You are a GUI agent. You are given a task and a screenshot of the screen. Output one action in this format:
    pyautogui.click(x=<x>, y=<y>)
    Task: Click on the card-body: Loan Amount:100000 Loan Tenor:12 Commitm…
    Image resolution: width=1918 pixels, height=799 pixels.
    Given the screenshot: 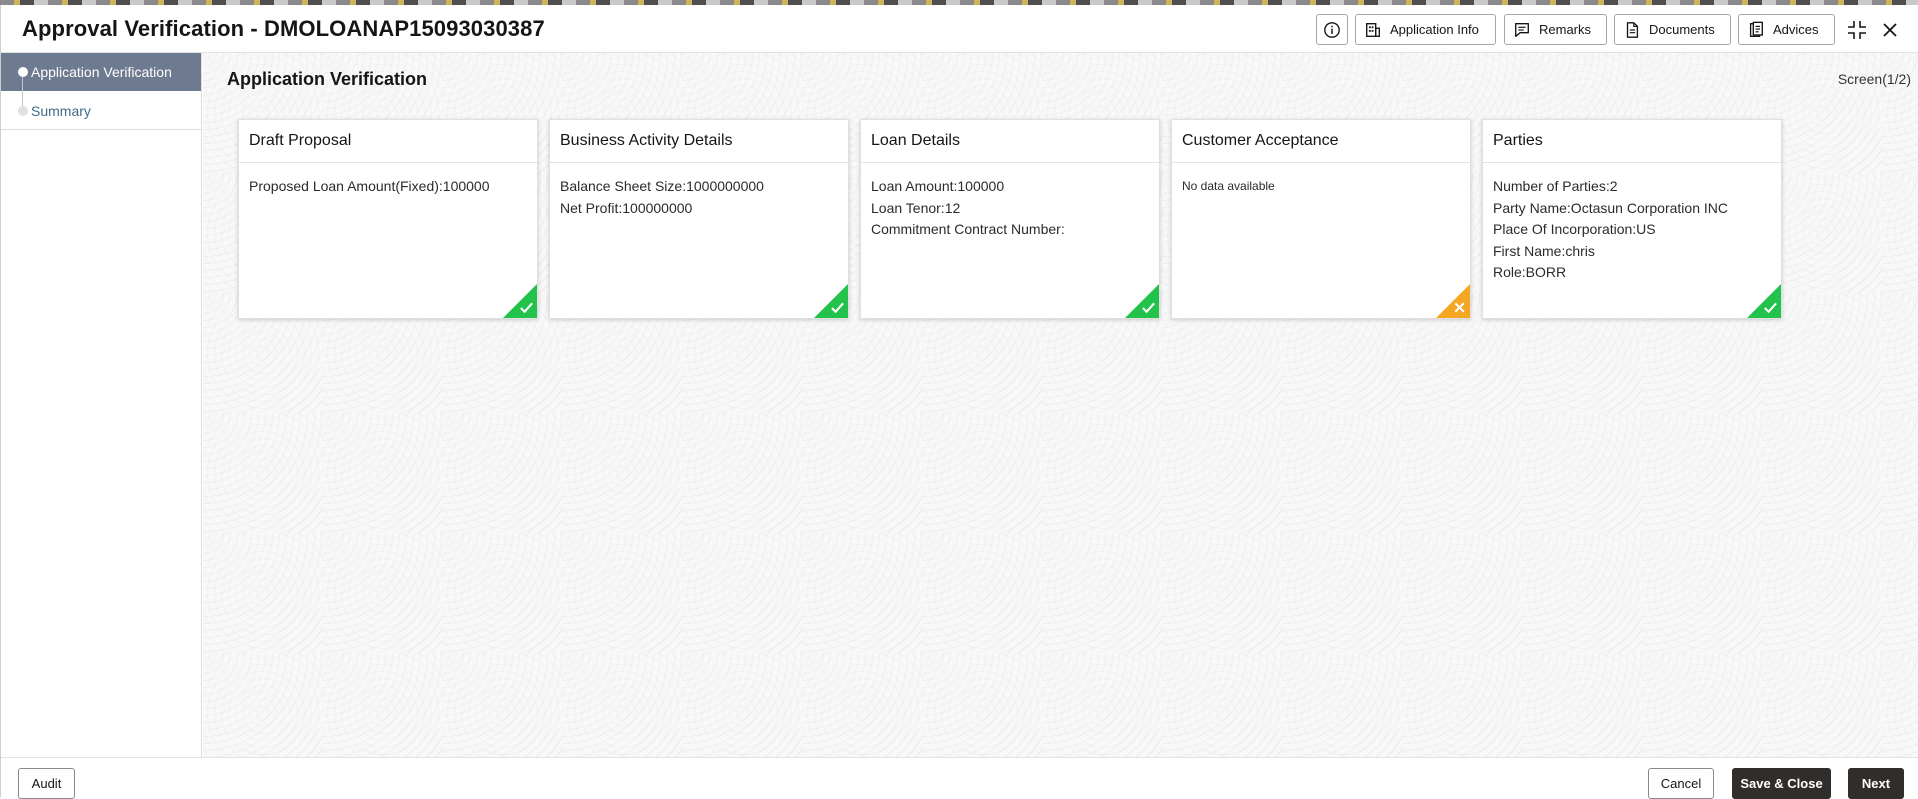 What is the action you would take?
    pyautogui.click(x=1010, y=202)
    